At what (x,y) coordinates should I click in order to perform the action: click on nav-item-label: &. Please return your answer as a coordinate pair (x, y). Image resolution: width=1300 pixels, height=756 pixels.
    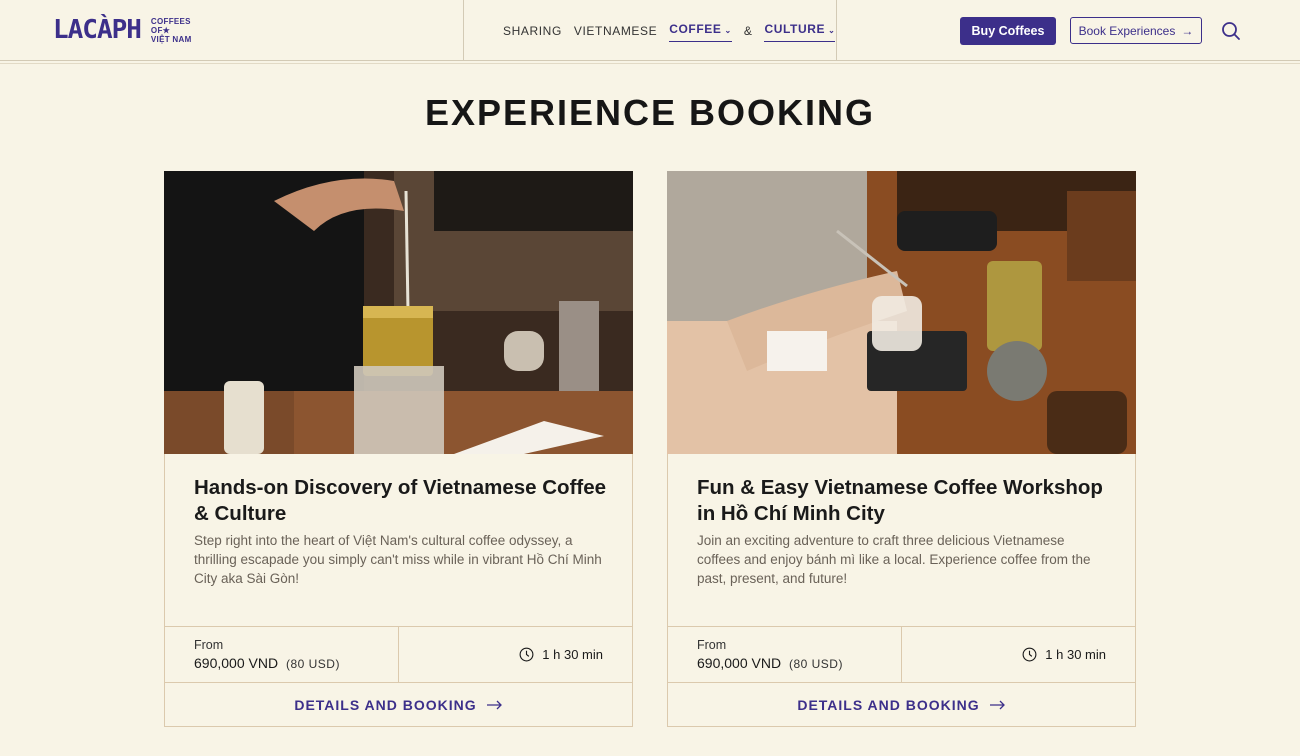
    Looking at the image, I should click on (748, 31).